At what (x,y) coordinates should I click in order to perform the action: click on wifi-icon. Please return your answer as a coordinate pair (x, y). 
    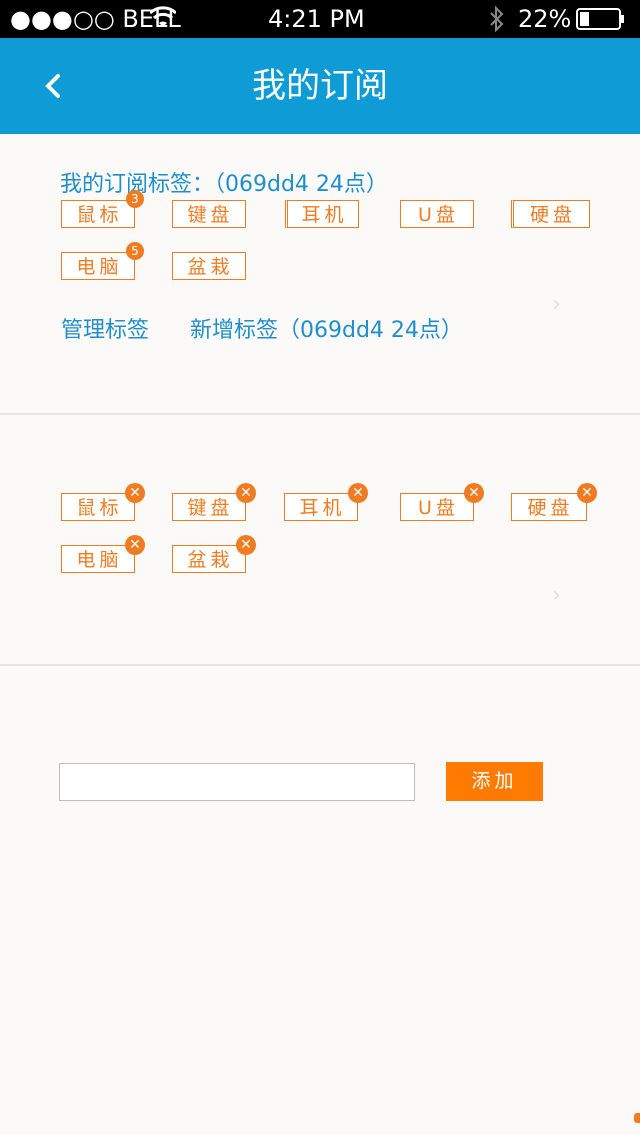
    Looking at the image, I should click on (163, 20).